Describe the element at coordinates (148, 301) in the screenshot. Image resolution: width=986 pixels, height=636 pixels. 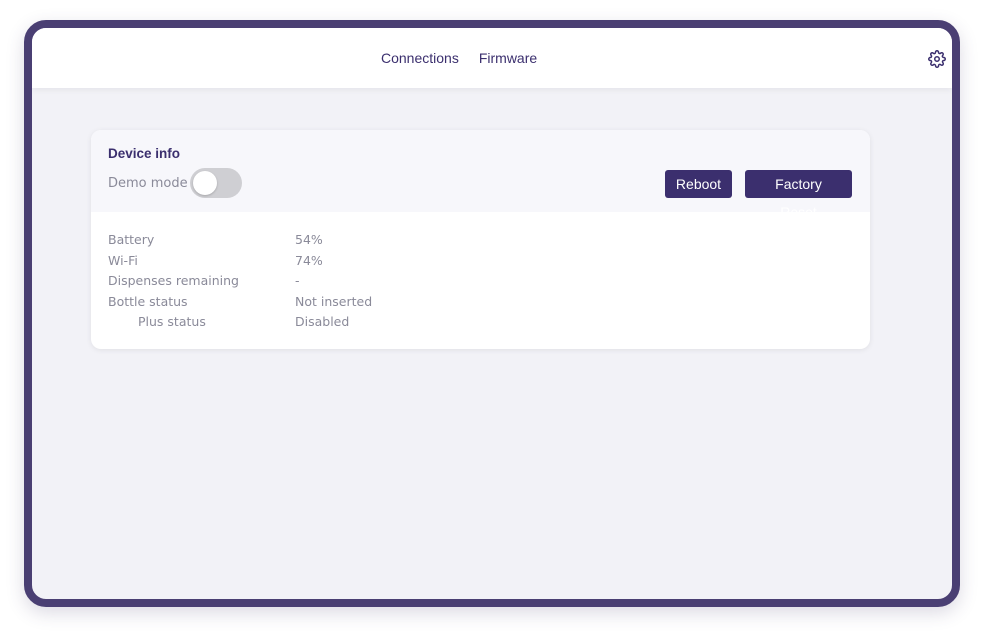
I see `info-label: Bottle status` at that location.